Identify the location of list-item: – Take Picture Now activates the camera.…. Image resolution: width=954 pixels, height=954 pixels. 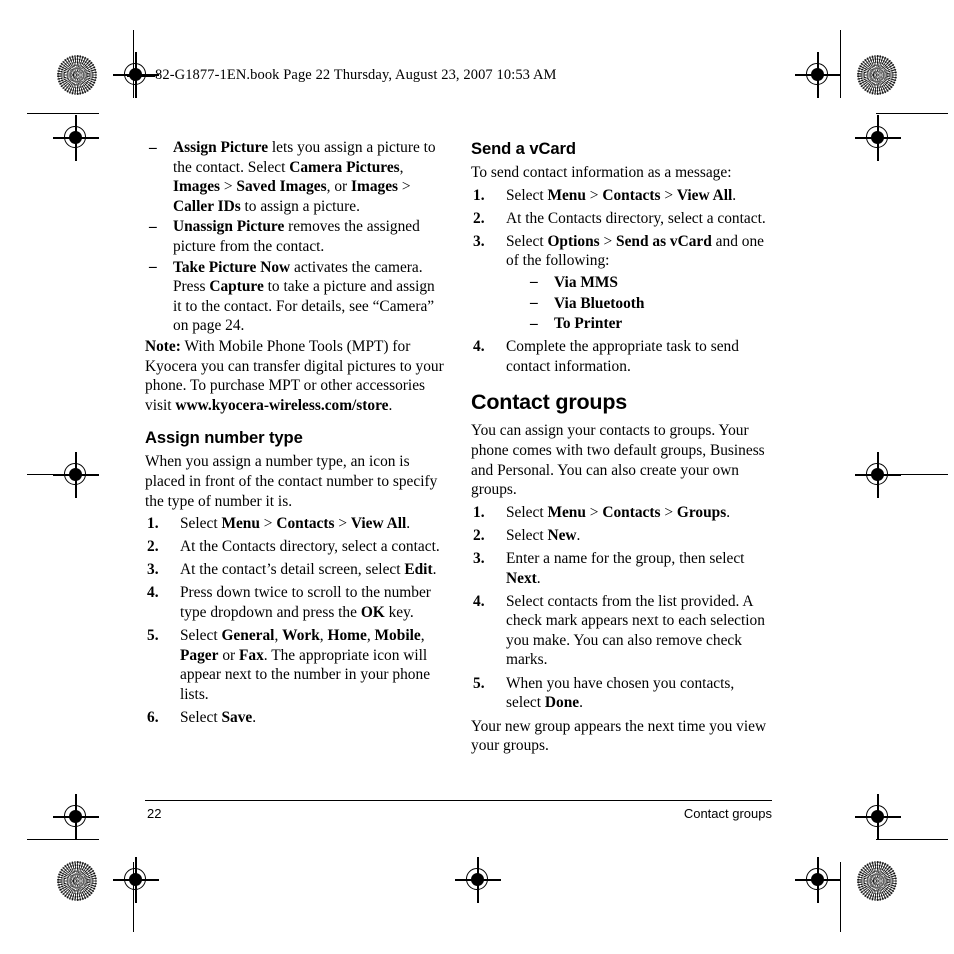
(296, 297).